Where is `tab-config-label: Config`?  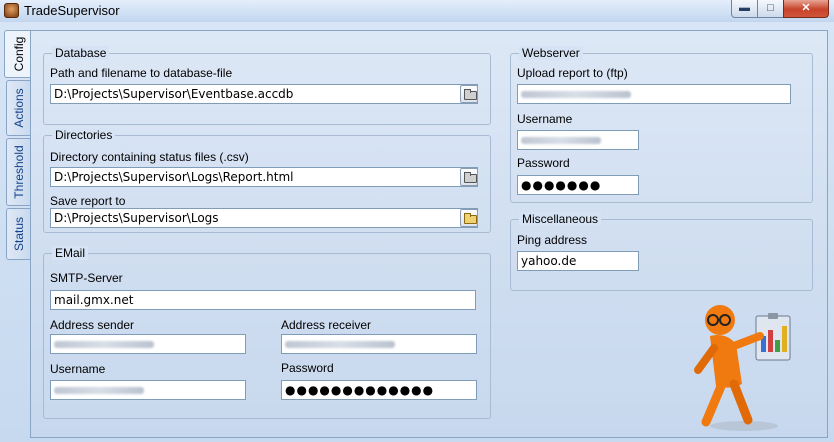
tab-config-label: Config is located at coordinates (18, 54).